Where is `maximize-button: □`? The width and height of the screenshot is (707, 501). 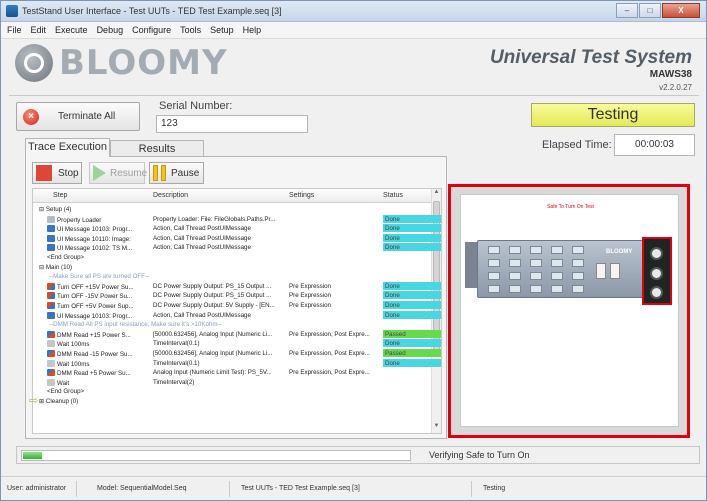 maximize-button: □ is located at coordinates (650, 10).